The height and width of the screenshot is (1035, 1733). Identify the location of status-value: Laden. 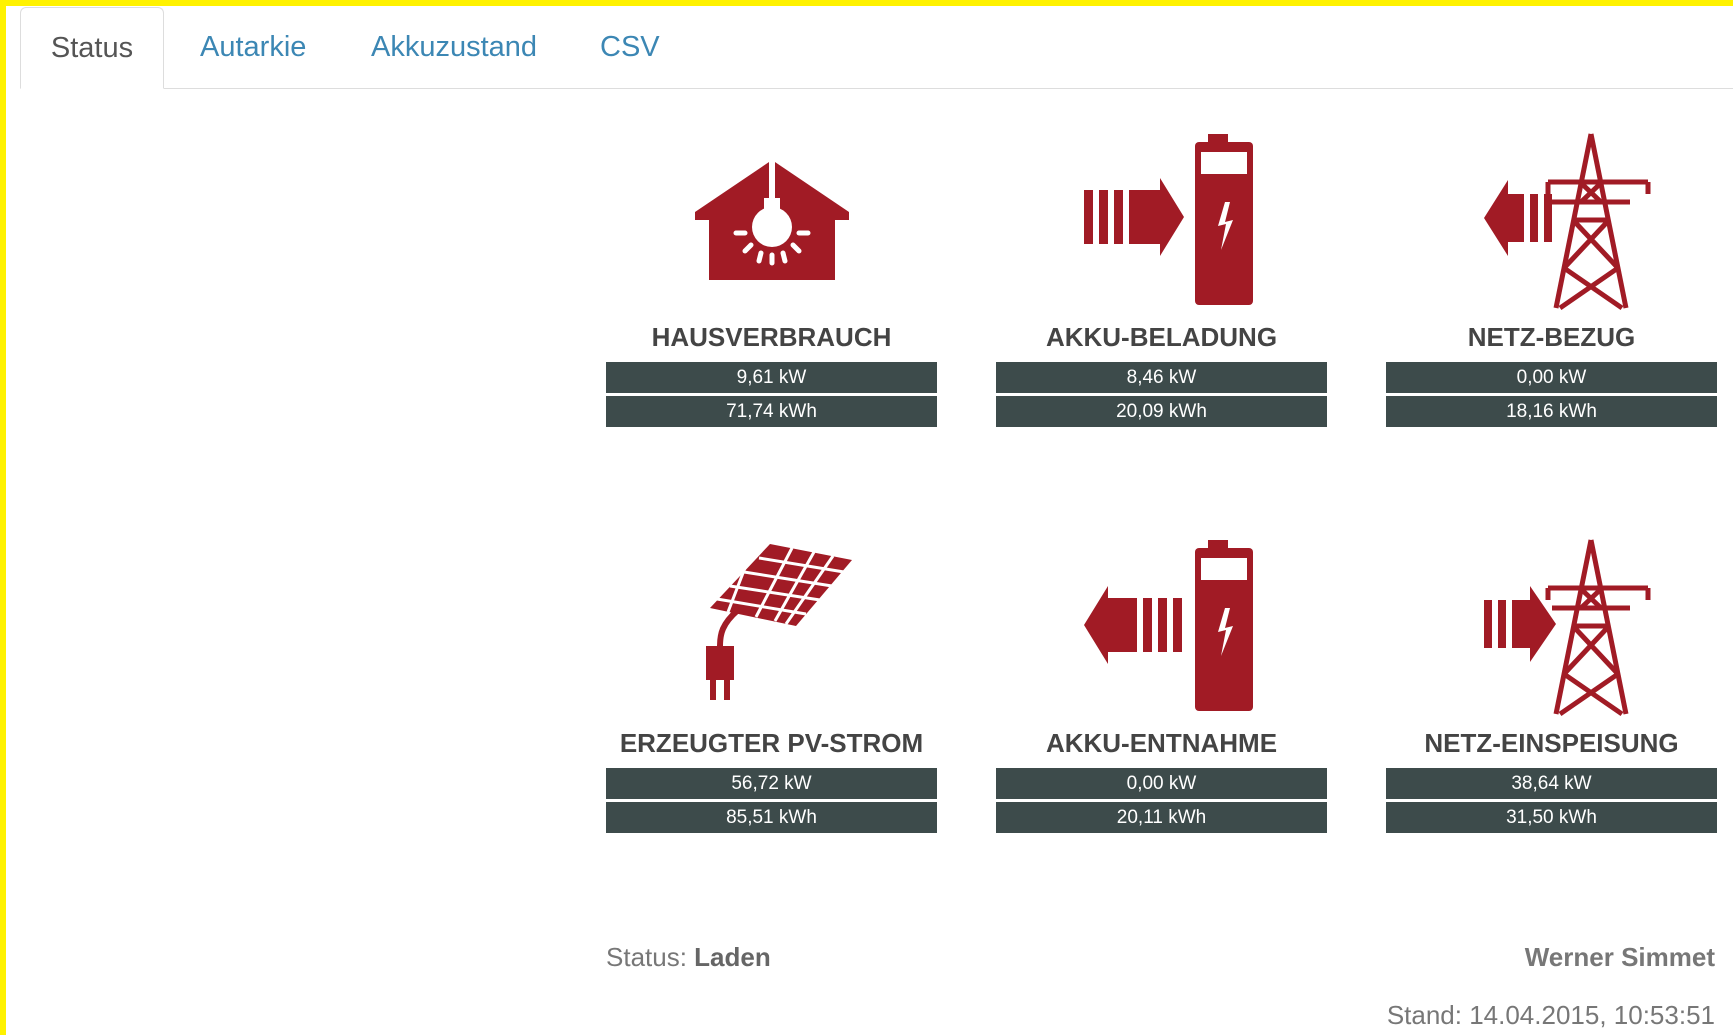
(732, 957).